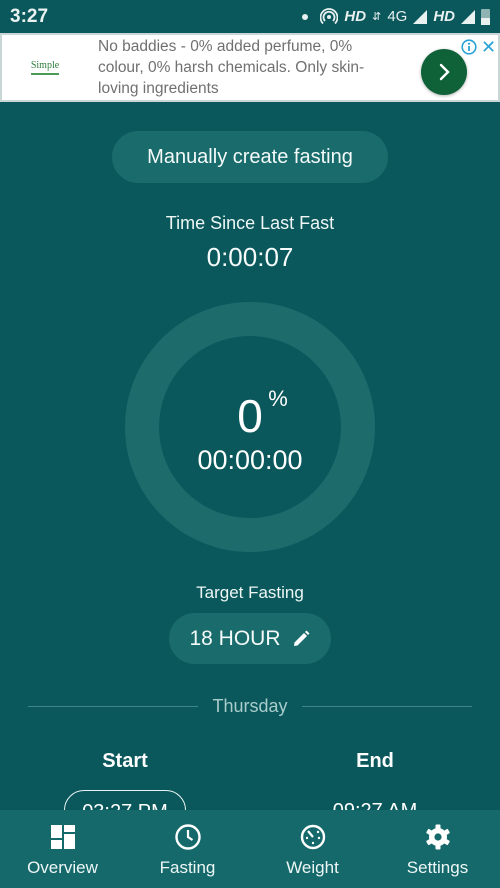 The height and width of the screenshot is (888, 500). What do you see at coordinates (250, 157) in the screenshot?
I see `manual-create-fasting-button: Manually create fasting` at bounding box center [250, 157].